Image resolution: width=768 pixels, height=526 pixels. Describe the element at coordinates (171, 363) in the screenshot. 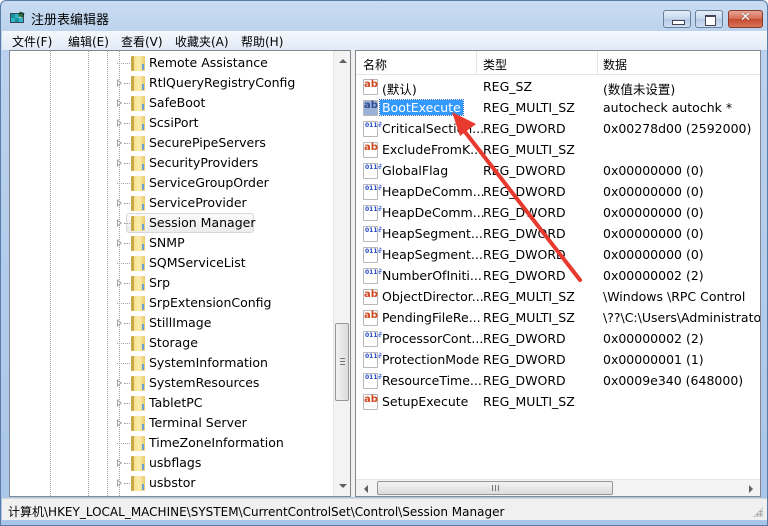

I see `tree-item: SystemInformation` at that location.